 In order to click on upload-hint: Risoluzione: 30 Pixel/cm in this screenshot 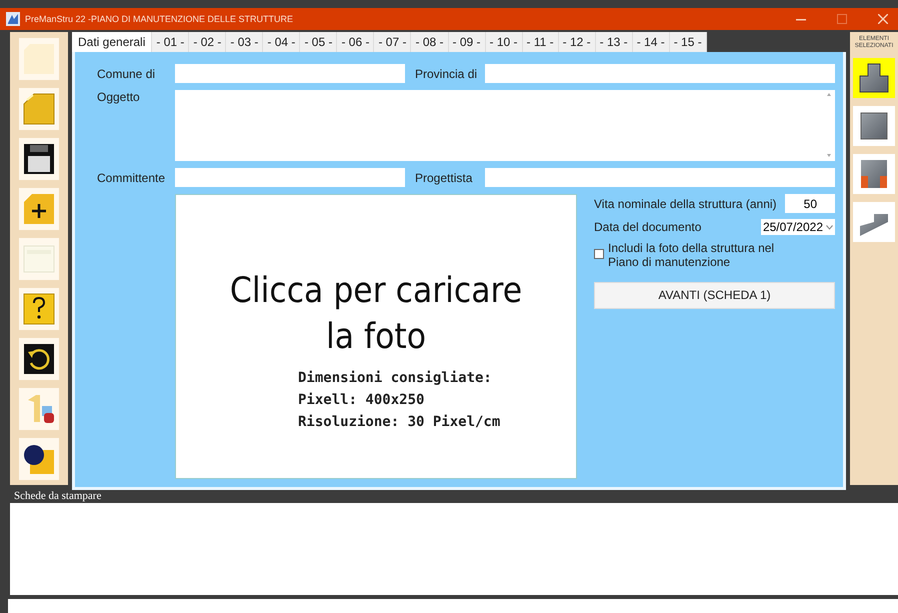, I will do `click(399, 422)`.